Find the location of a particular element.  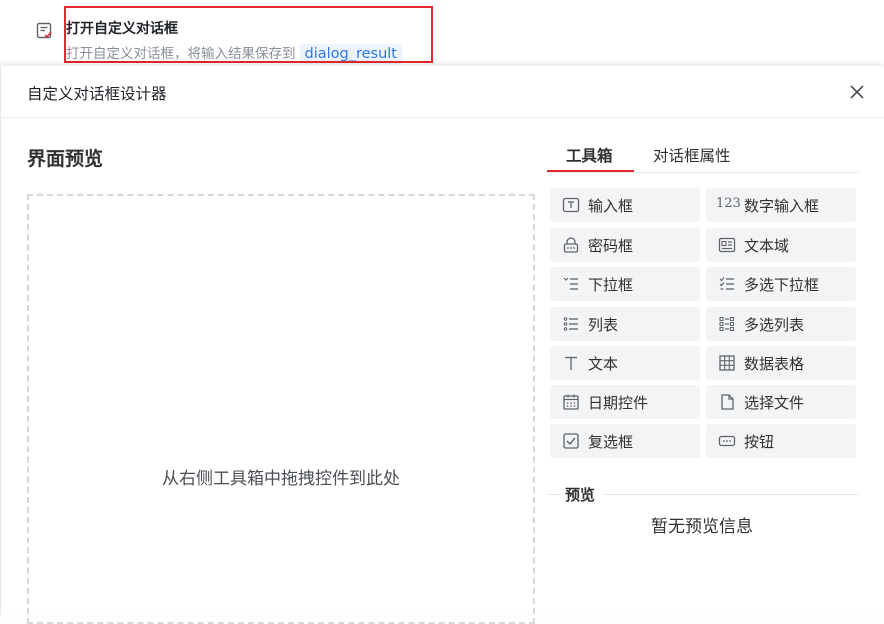

textarea-icon is located at coordinates (727, 245).